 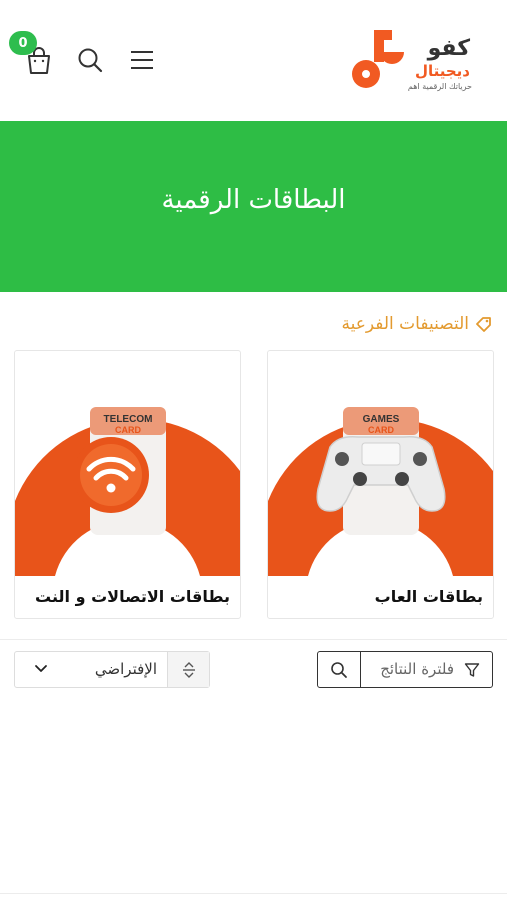 I want to click on page-title: البطاقات الرقمية, so click(x=253, y=199).